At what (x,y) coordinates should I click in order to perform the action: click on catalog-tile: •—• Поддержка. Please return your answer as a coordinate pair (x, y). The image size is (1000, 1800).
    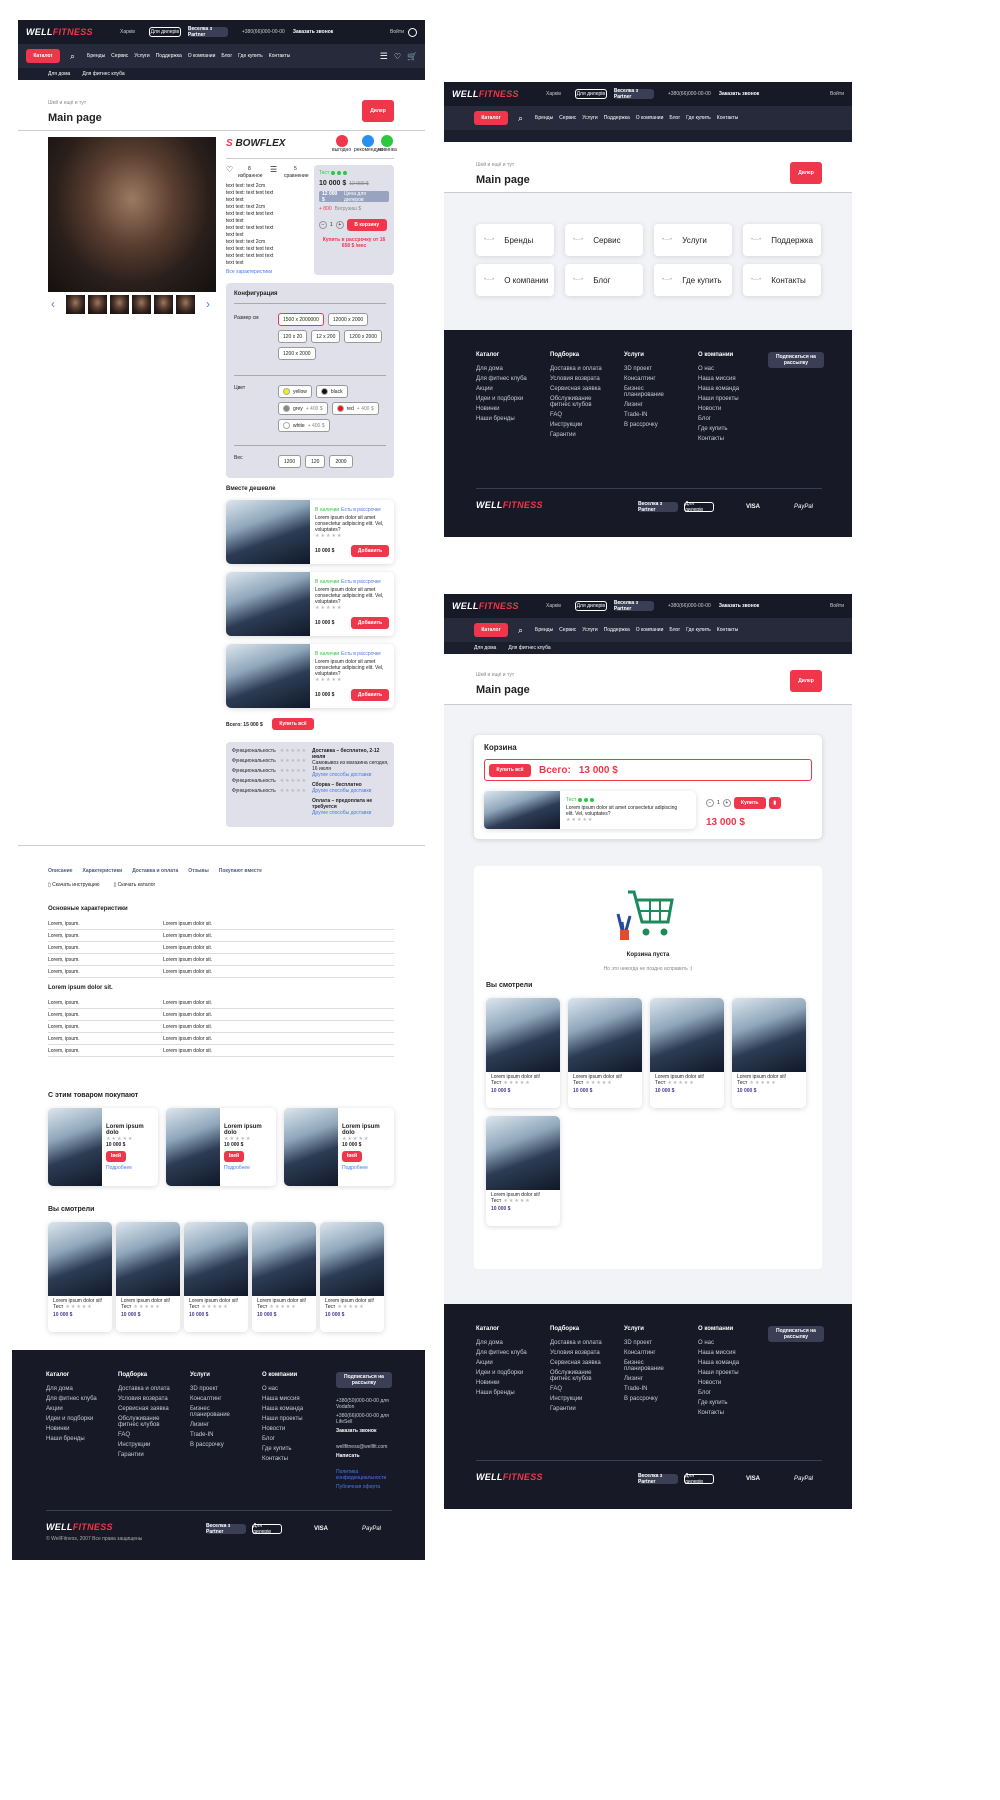
    Looking at the image, I should click on (782, 240).